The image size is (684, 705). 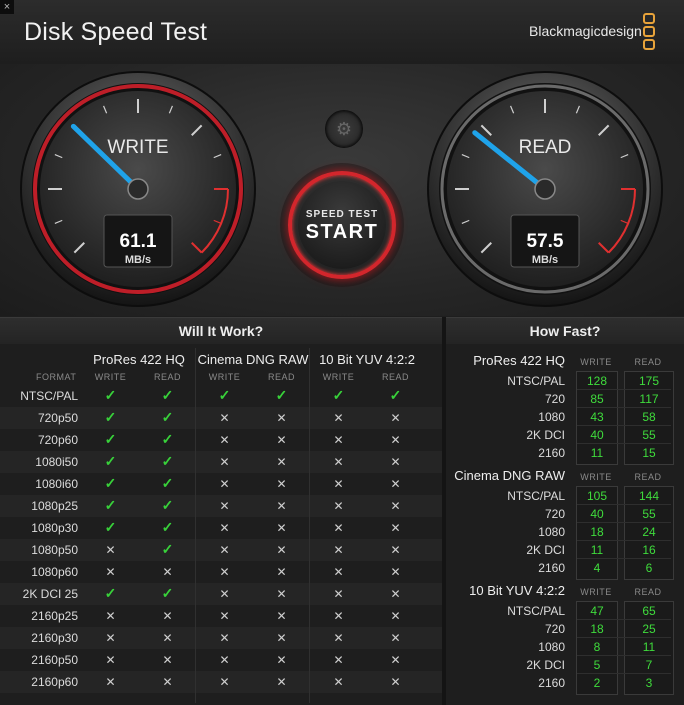 I want to click on how-fast-read-value: 117, so click(x=649, y=399).